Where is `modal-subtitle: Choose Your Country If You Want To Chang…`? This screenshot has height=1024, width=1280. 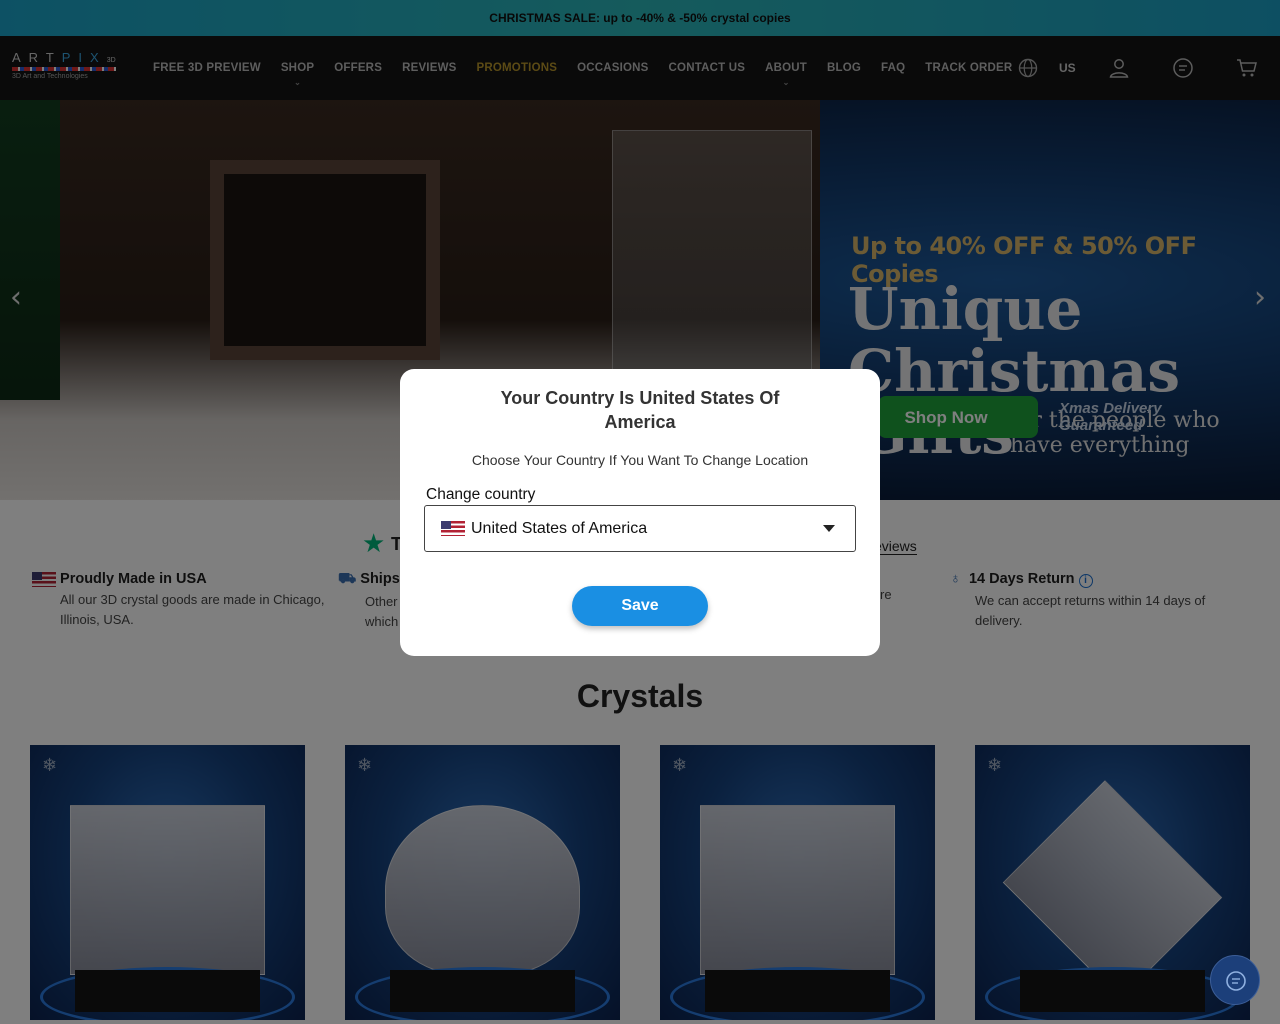 modal-subtitle: Choose Your Country If You Want To Chang… is located at coordinates (640, 460).